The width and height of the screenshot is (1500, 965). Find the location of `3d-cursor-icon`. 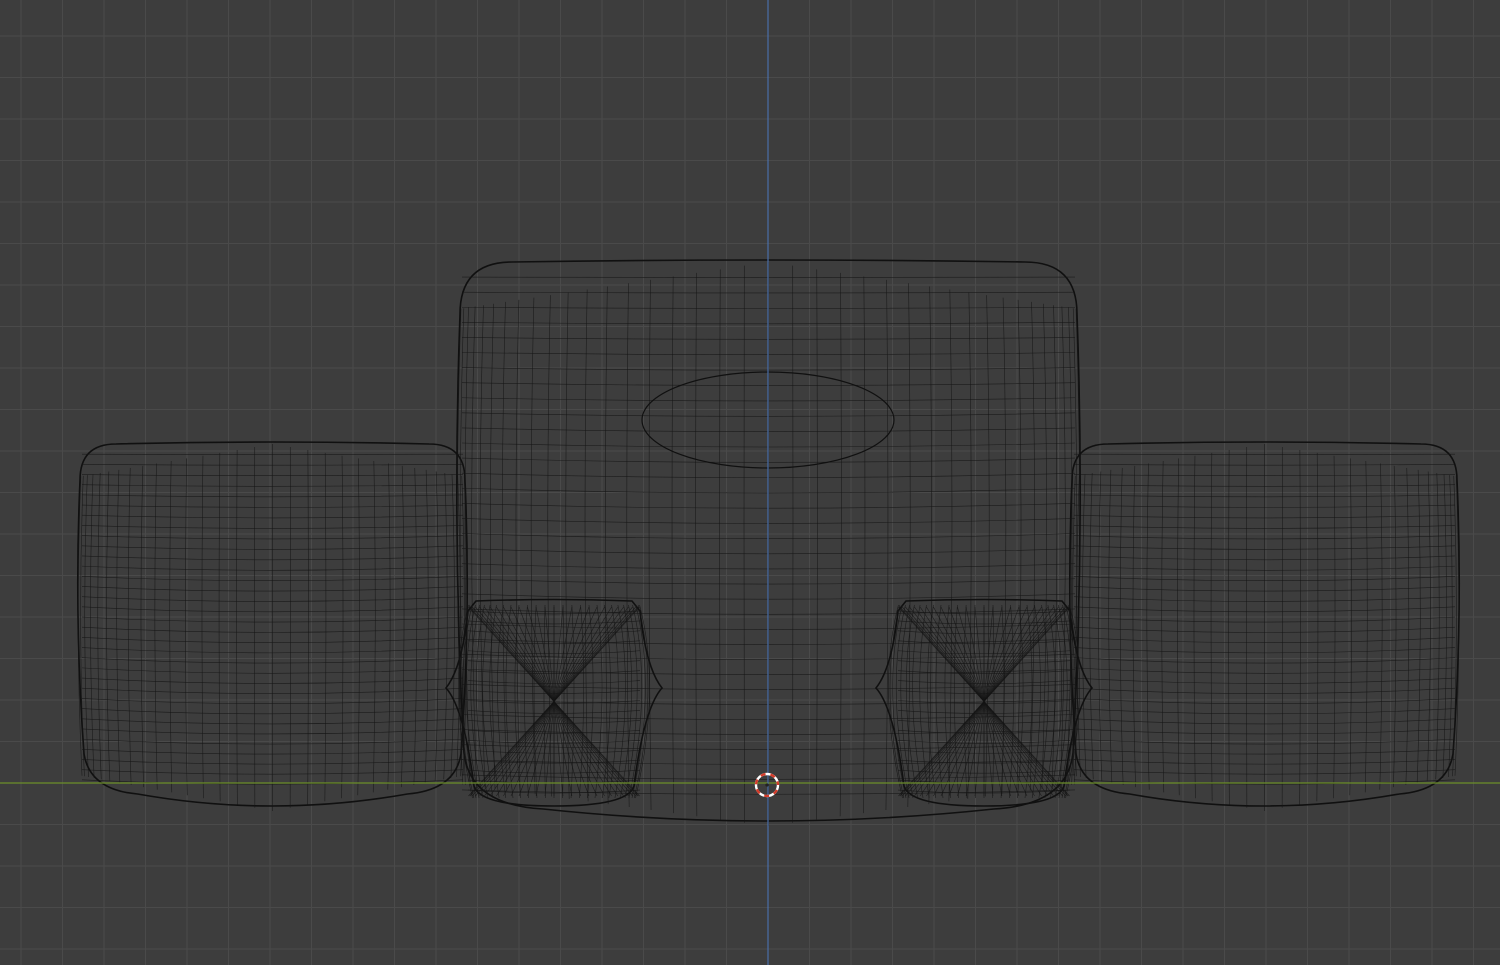

3d-cursor-icon is located at coordinates (767, 785).